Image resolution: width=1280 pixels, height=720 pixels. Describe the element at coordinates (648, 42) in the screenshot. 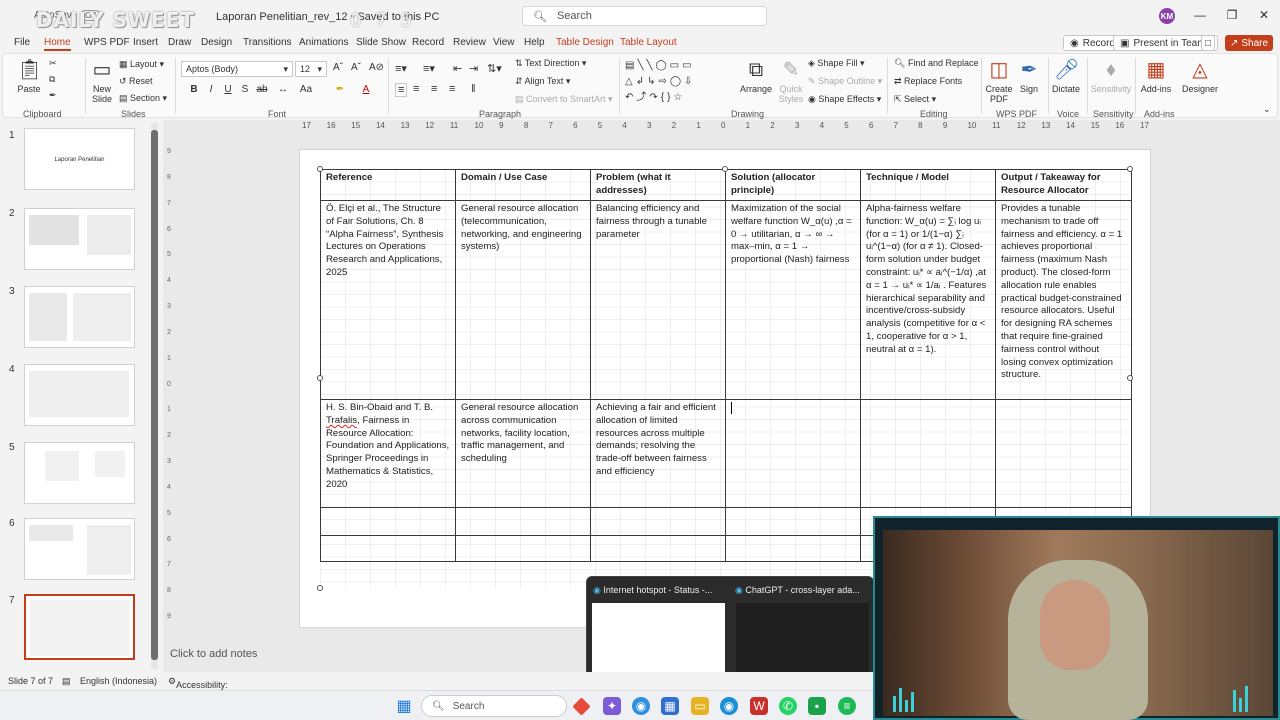

I see `tab-table-layout: Table Layout` at that location.